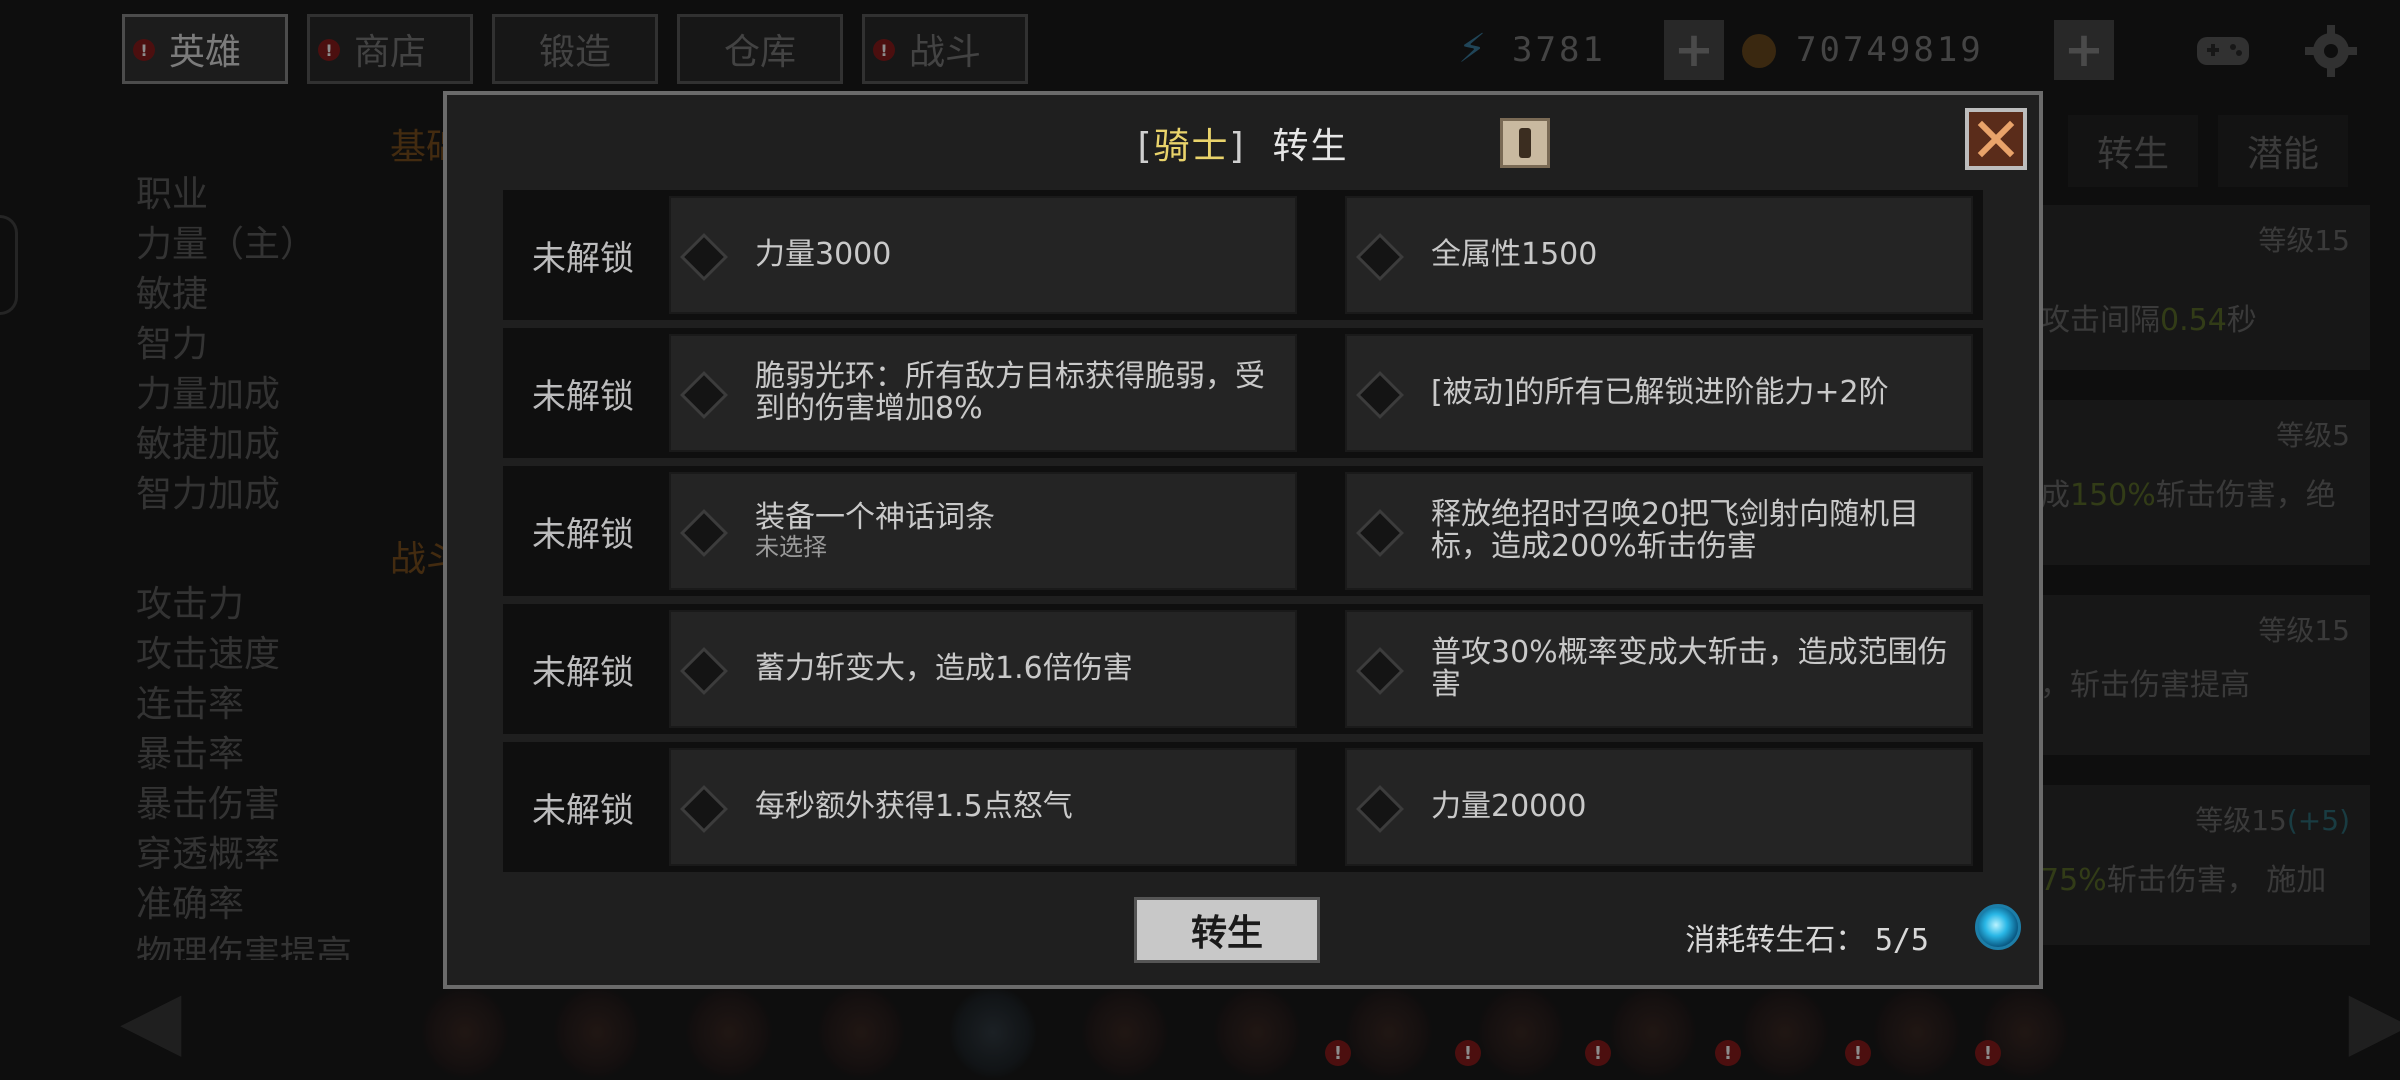 The width and height of the screenshot is (2400, 1080). I want to click on option-text: 每秒额外获得1.5点怒气, so click(914, 806).